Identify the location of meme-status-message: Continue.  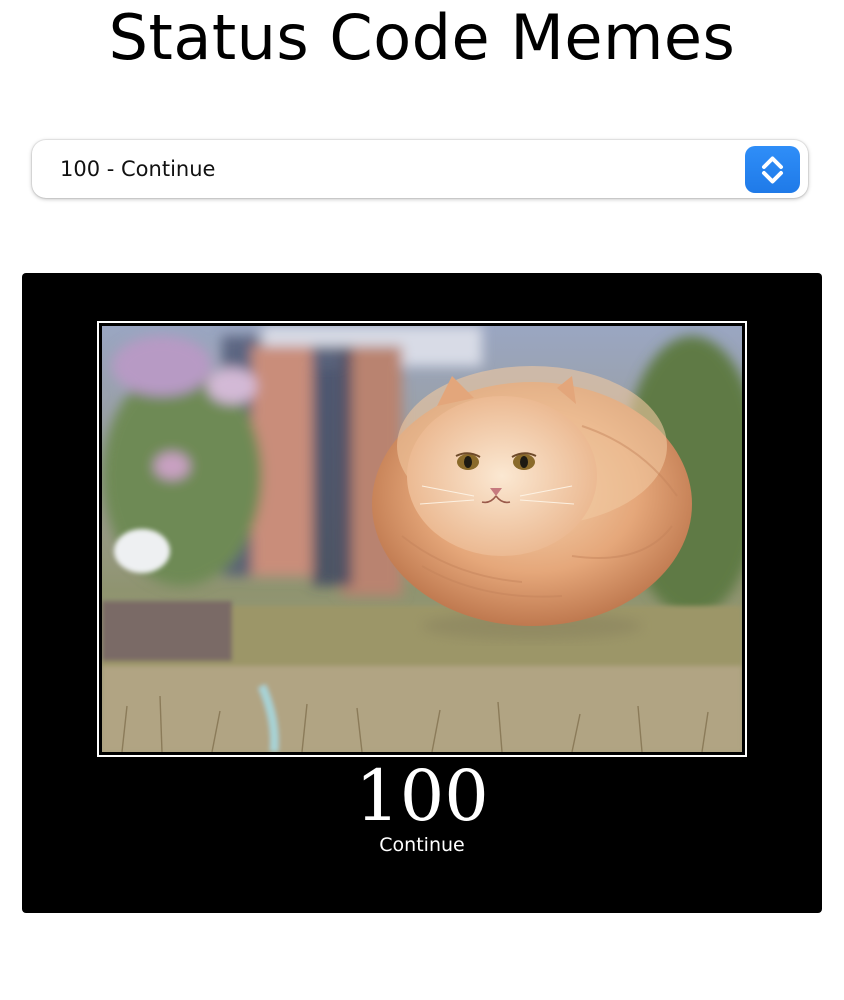
(422, 845).